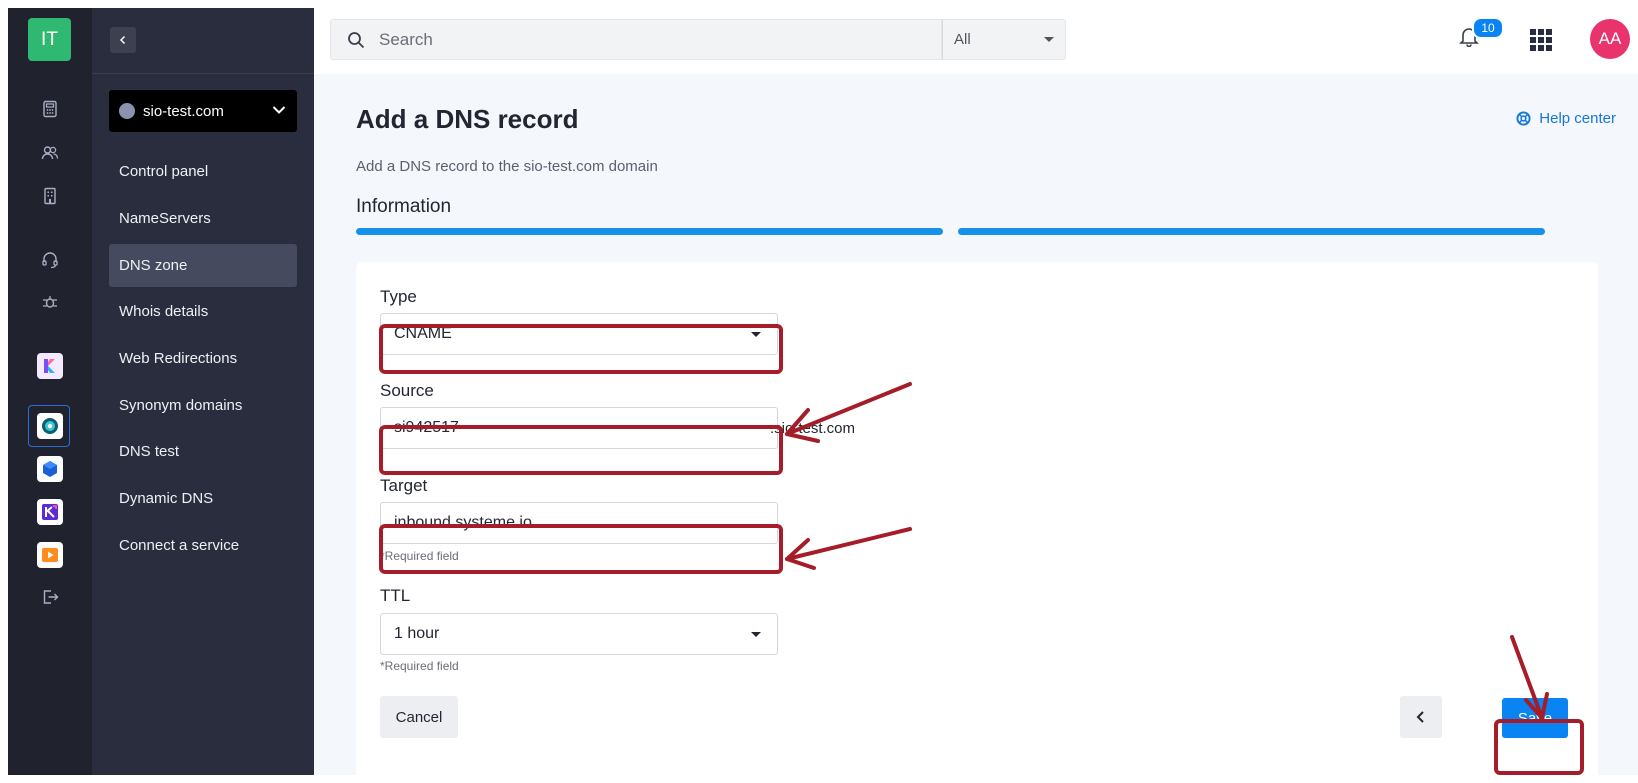 This screenshot has height=783, width=1638. What do you see at coordinates (1523, 118) in the screenshot?
I see `lifebuoy-icon` at bounding box center [1523, 118].